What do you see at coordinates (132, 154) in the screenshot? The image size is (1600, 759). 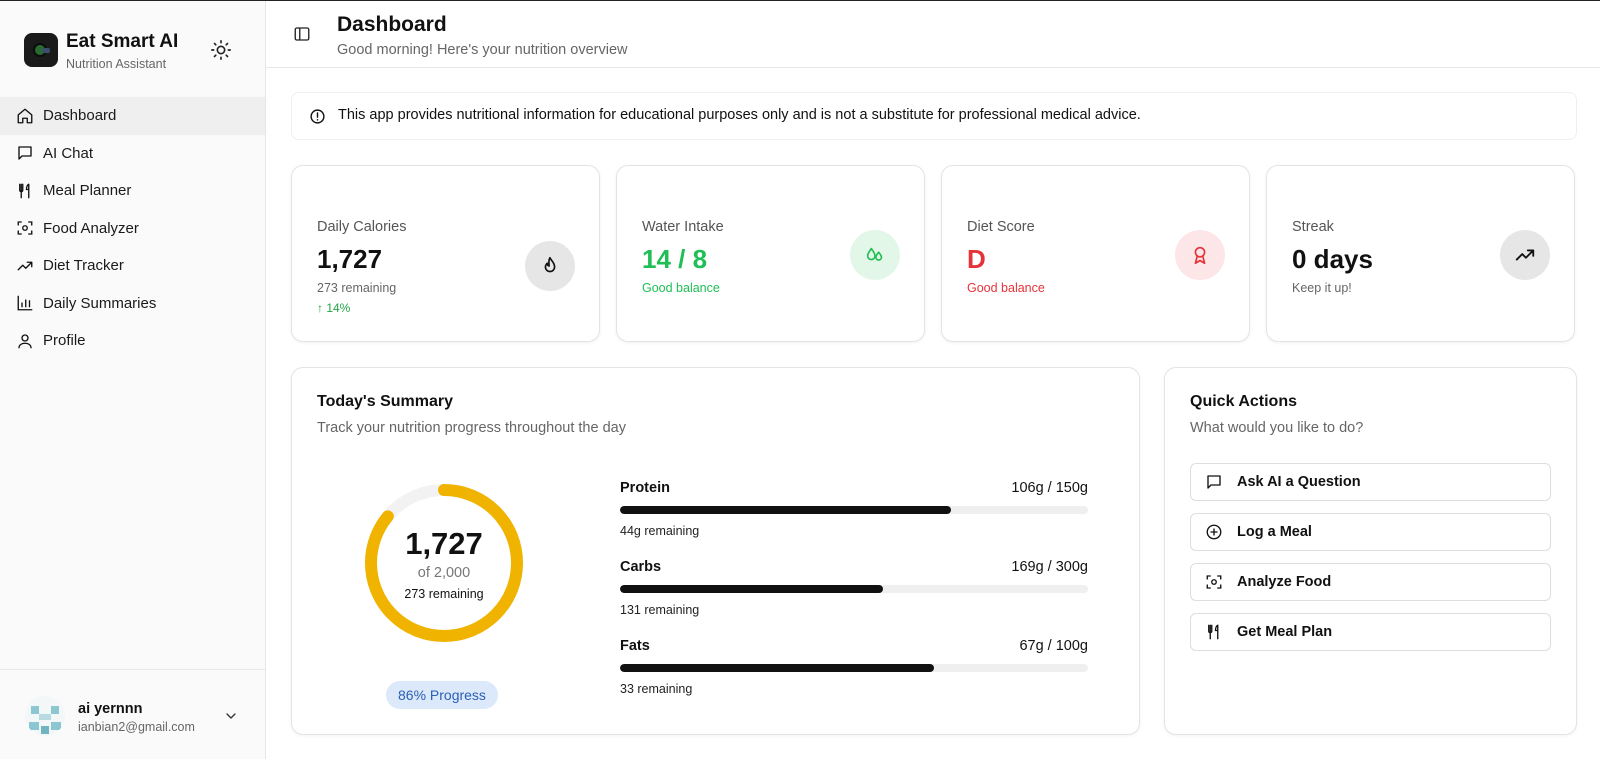 I see `sidebar-item-ai-chat: AI Chat` at bounding box center [132, 154].